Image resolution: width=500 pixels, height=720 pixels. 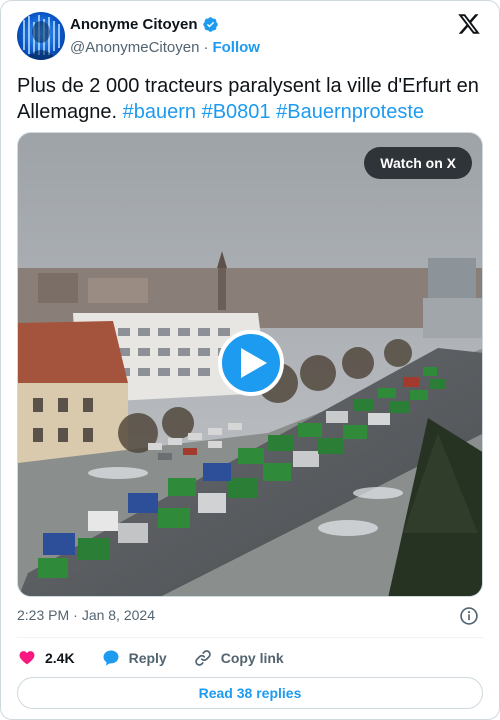 What do you see at coordinates (236, 47) in the screenshot?
I see `follow-button: Follow` at bounding box center [236, 47].